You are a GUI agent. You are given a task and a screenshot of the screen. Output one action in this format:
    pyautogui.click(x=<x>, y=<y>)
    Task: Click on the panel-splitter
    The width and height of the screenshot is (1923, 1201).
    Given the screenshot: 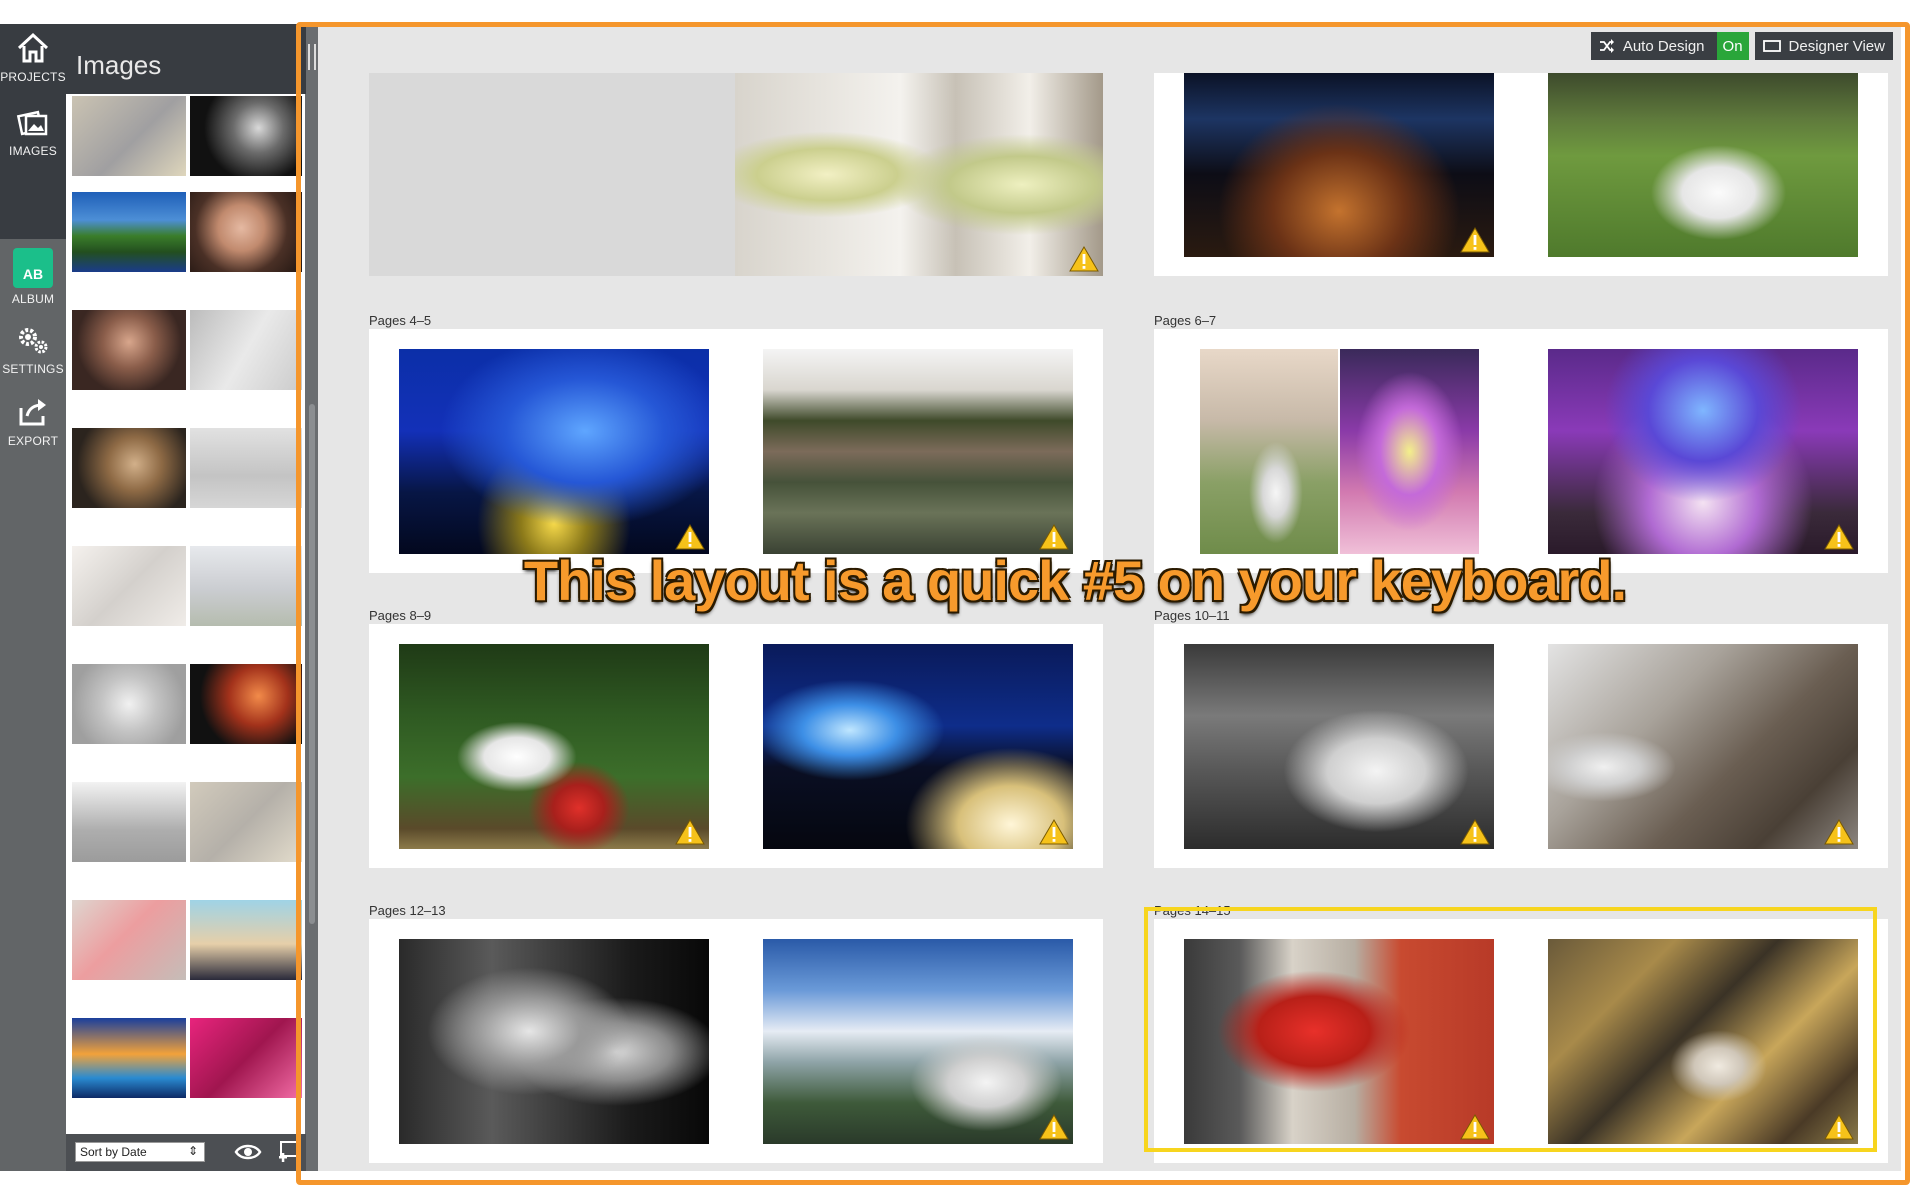 What is the action you would take?
    pyautogui.click(x=312, y=597)
    